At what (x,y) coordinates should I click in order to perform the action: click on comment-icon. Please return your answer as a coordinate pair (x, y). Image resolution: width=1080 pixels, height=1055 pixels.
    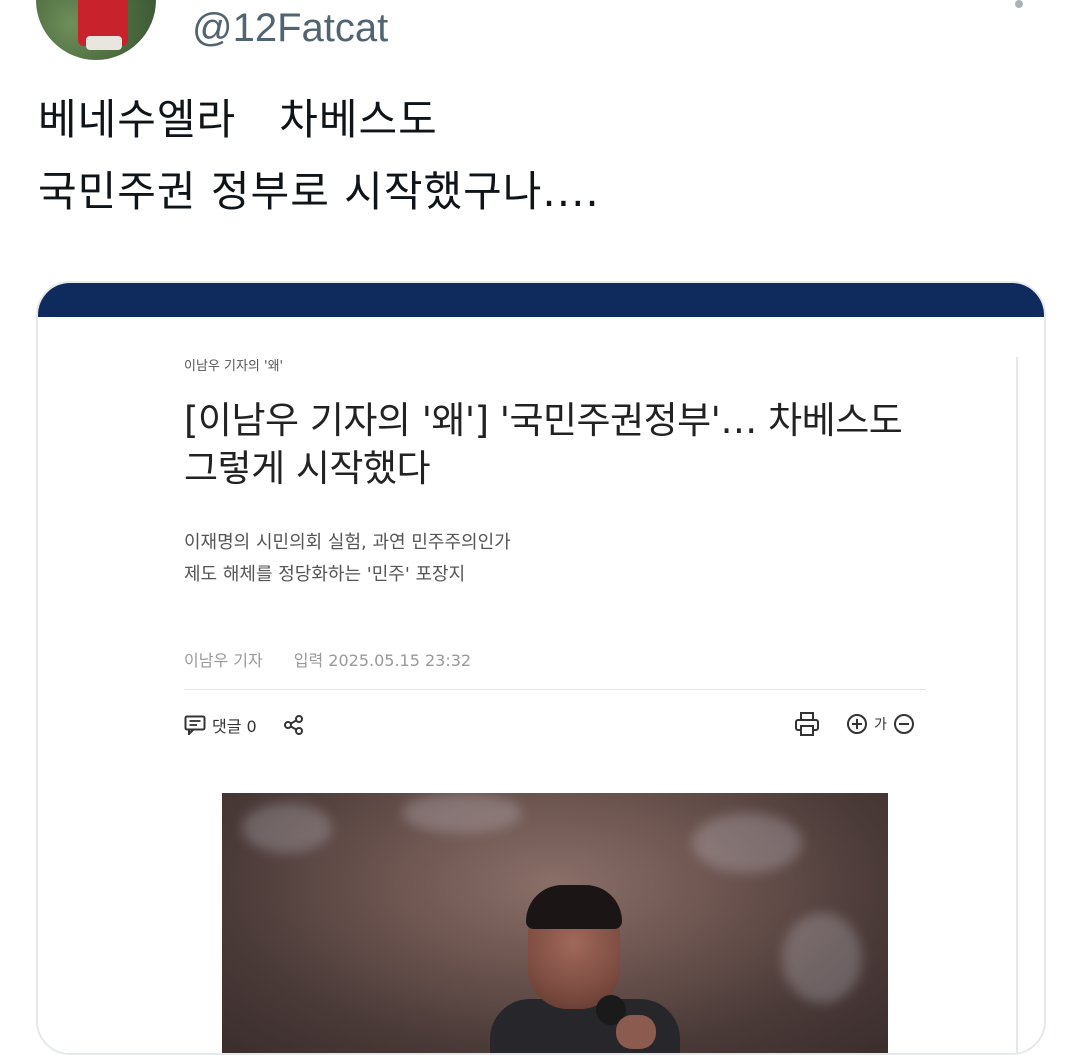
    Looking at the image, I should click on (195, 725).